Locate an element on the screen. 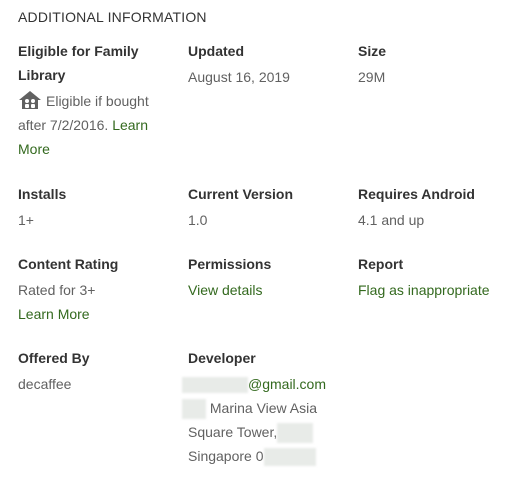 The width and height of the screenshot is (531, 493). requires-android-value: 4.1 and up is located at coordinates (391, 220).